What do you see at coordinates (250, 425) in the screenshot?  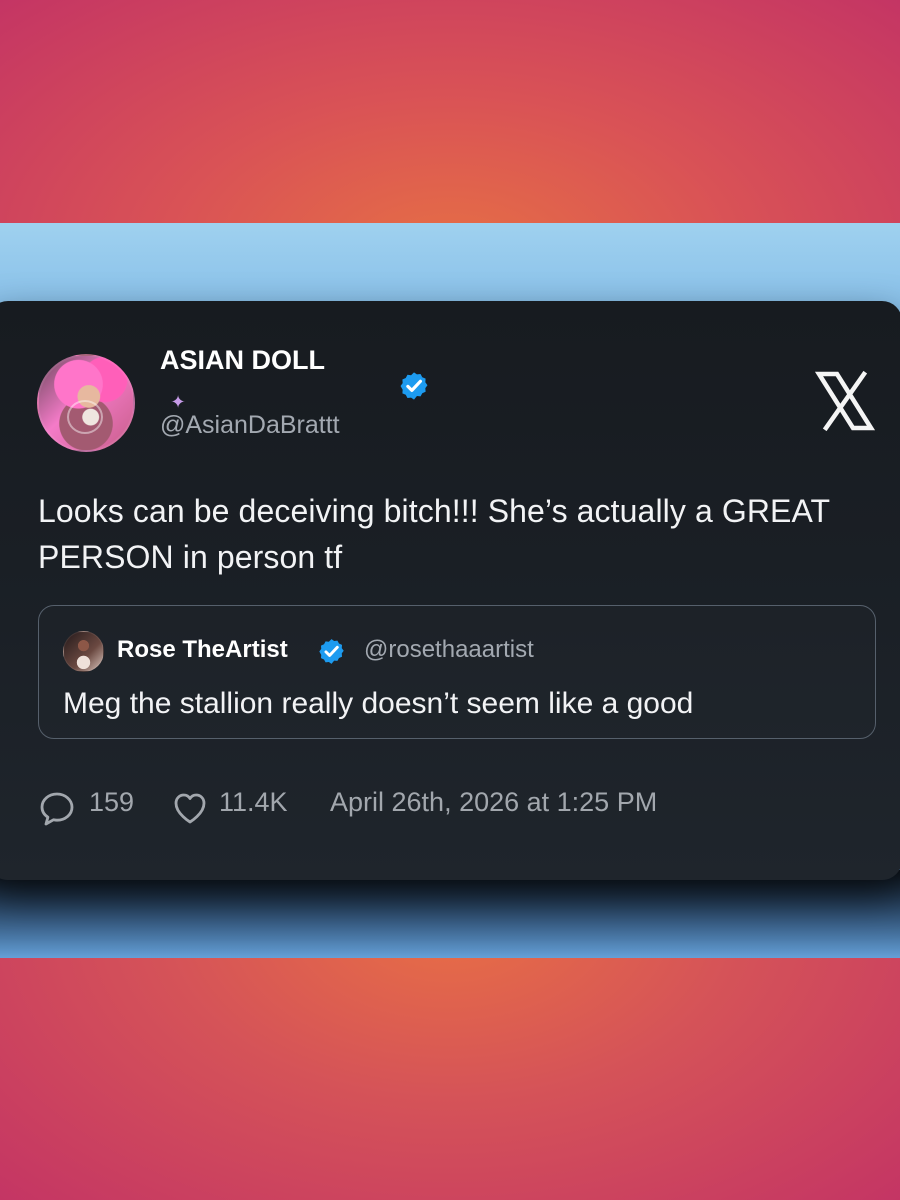 I see `author-handle: @AsianDaBrattt` at bounding box center [250, 425].